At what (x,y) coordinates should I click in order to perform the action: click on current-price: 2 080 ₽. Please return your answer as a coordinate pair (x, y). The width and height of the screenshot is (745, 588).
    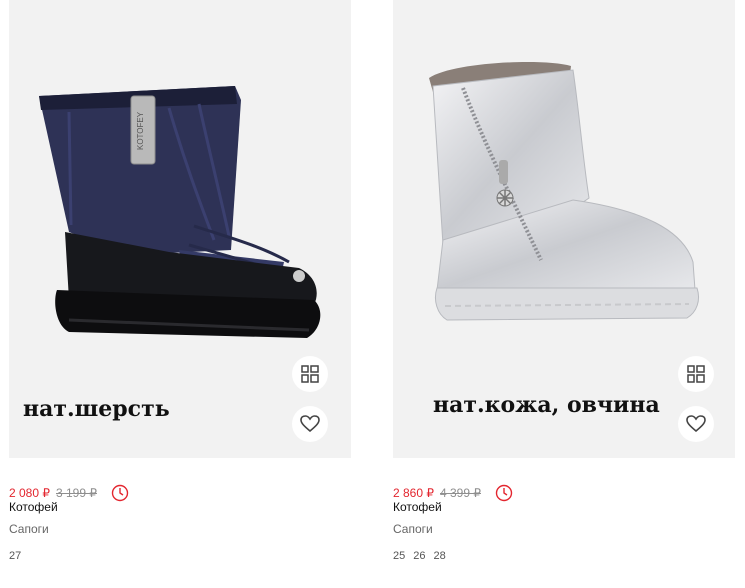
    Looking at the image, I should click on (29, 493).